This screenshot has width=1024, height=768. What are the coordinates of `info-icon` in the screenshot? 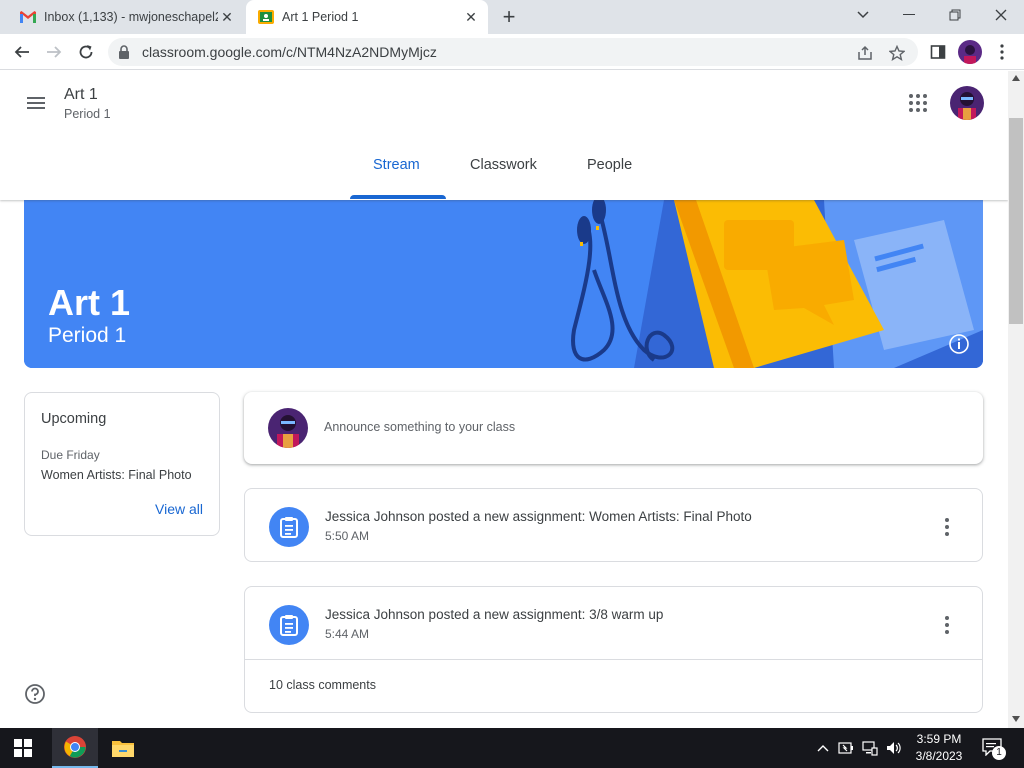 It's located at (959, 344).